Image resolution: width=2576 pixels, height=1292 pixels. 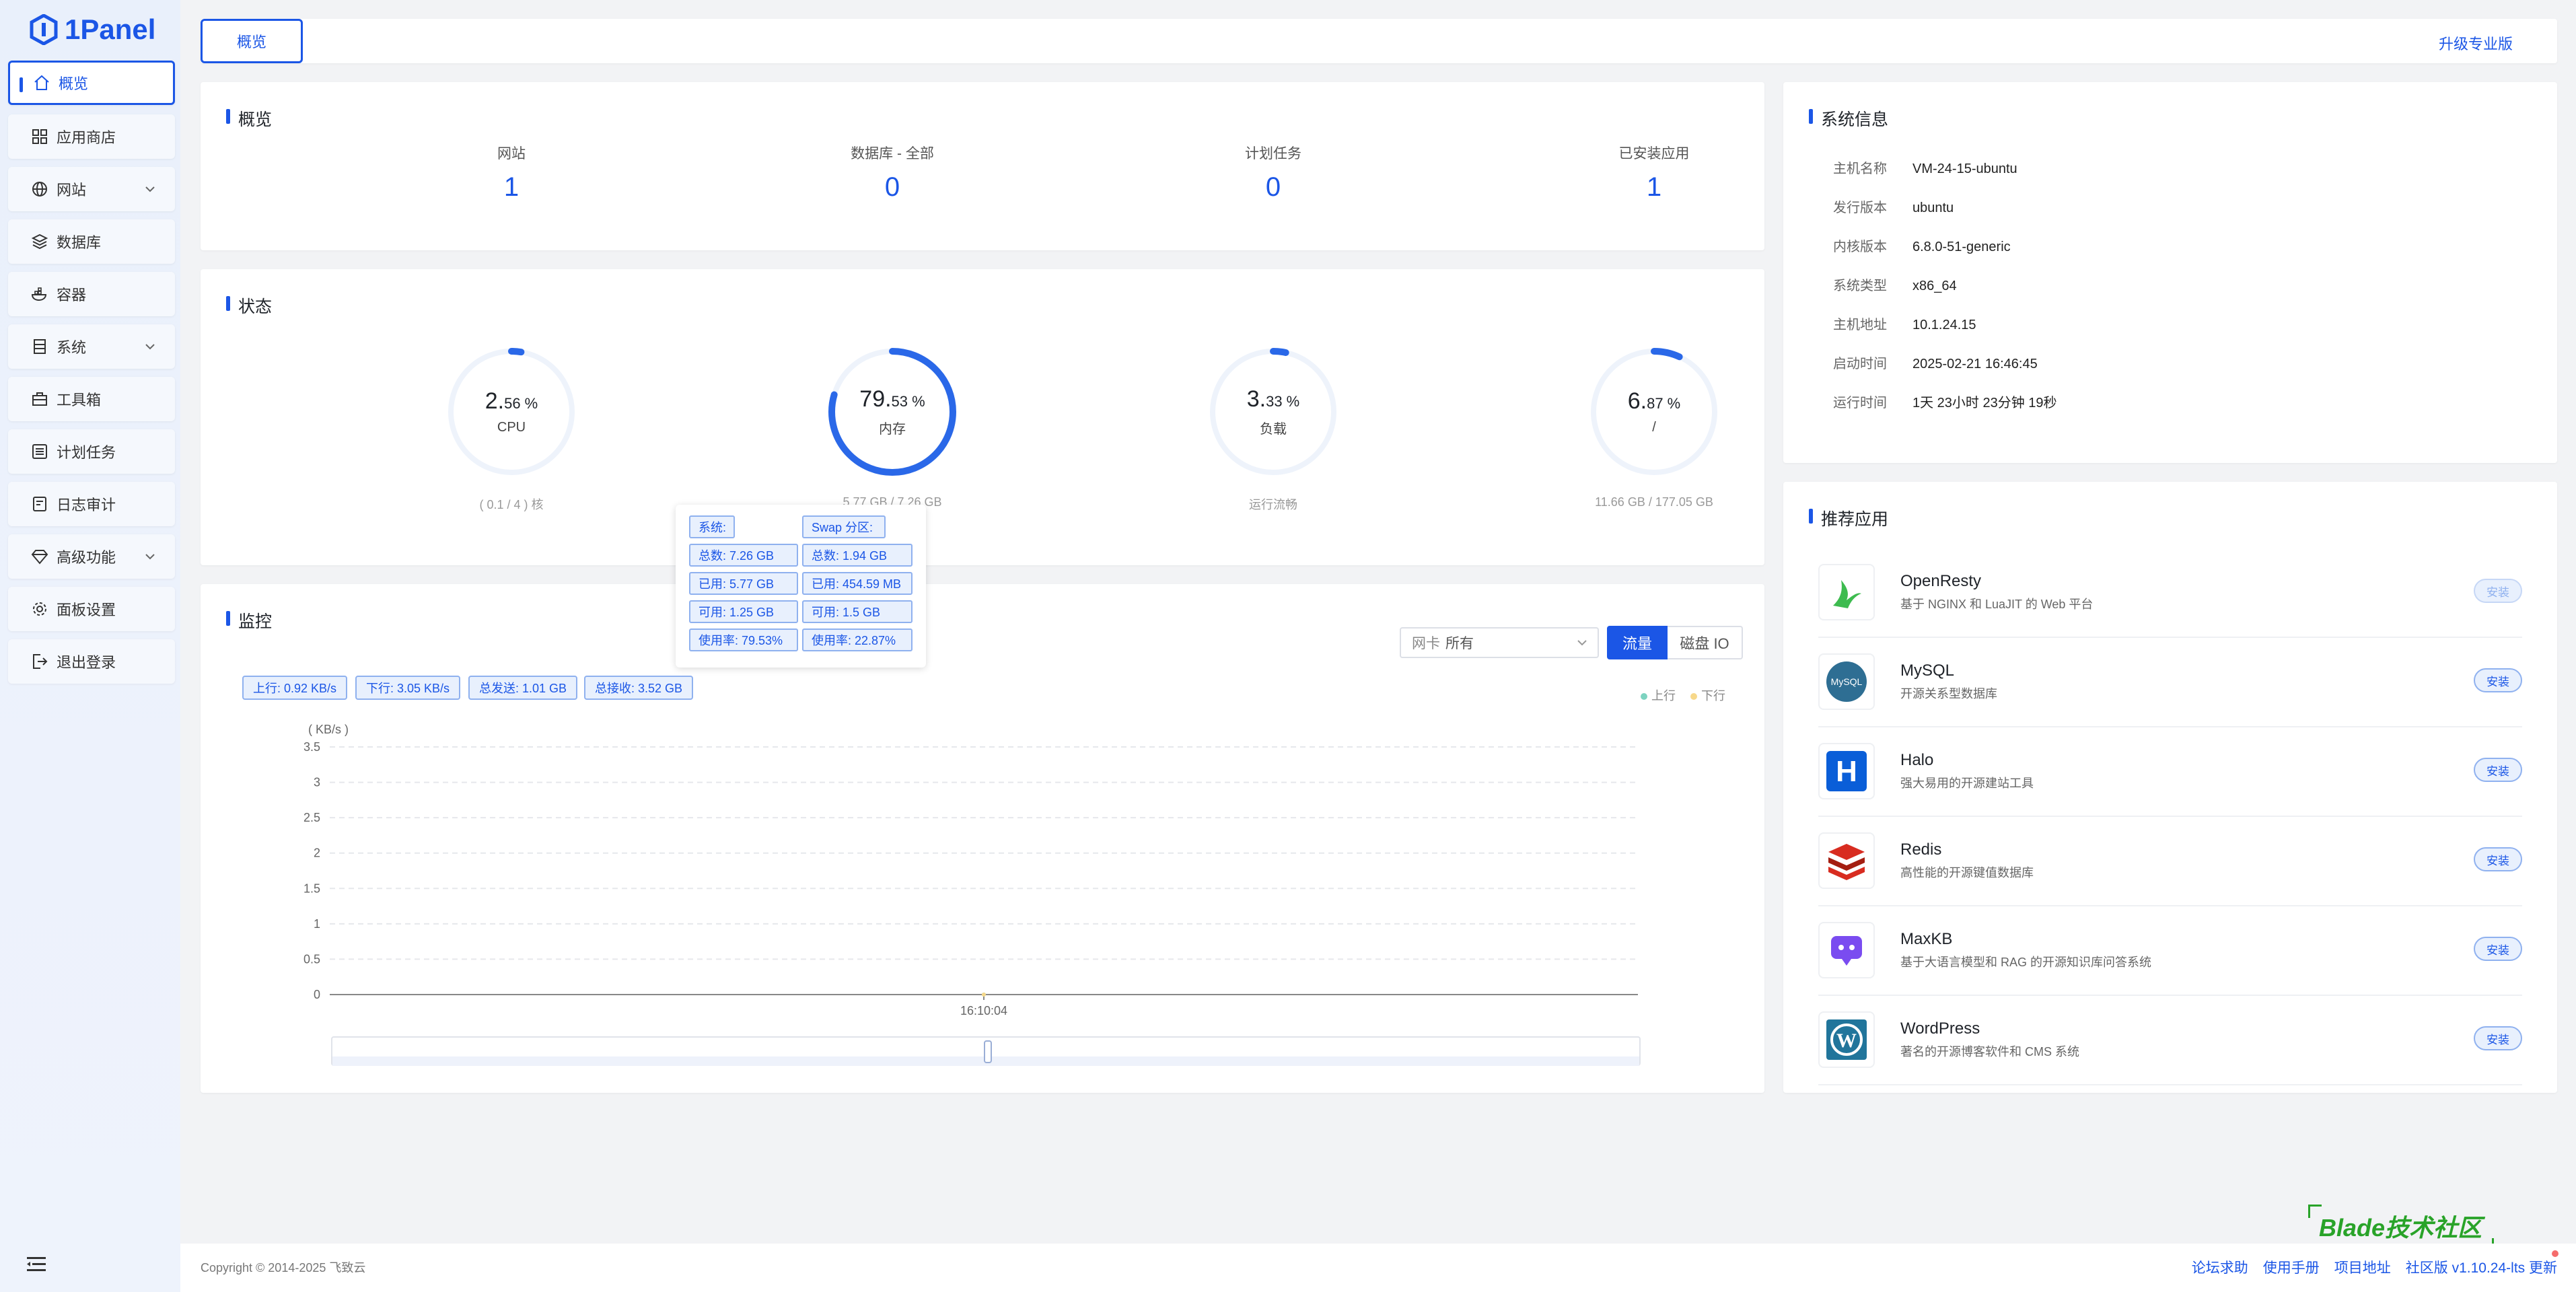 What do you see at coordinates (2291, 1267) in the screenshot?
I see `footer-link-manual: 使用手册` at bounding box center [2291, 1267].